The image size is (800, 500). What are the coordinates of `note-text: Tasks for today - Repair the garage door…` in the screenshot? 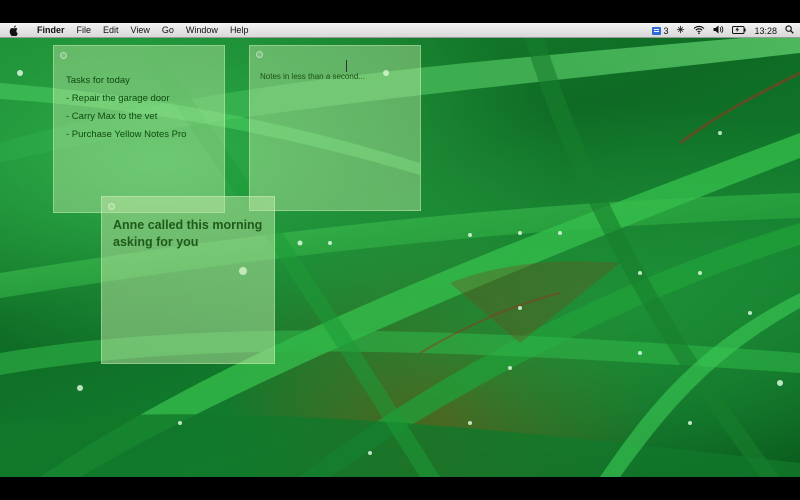 It's located at (126, 108).